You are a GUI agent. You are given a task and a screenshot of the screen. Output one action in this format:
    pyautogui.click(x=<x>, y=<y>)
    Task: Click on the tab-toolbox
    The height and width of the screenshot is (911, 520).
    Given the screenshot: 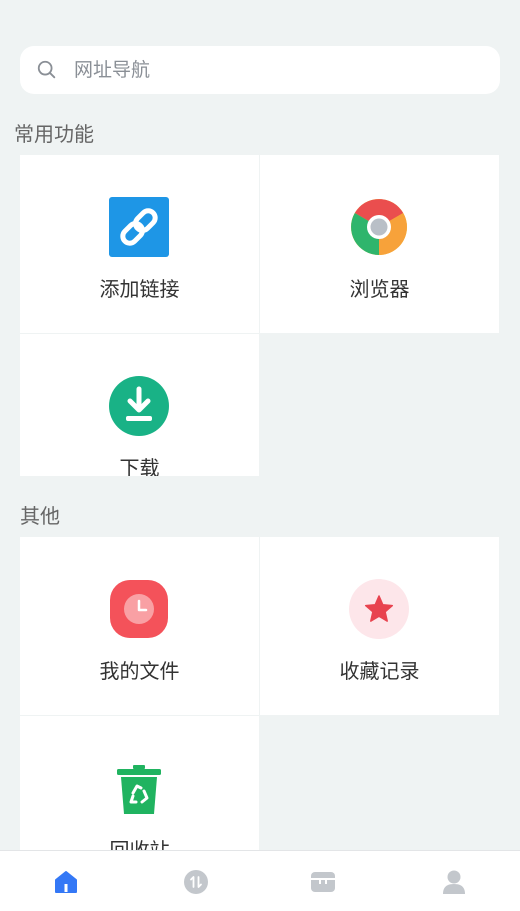 What is the action you would take?
    pyautogui.click(x=323, y=882)
    